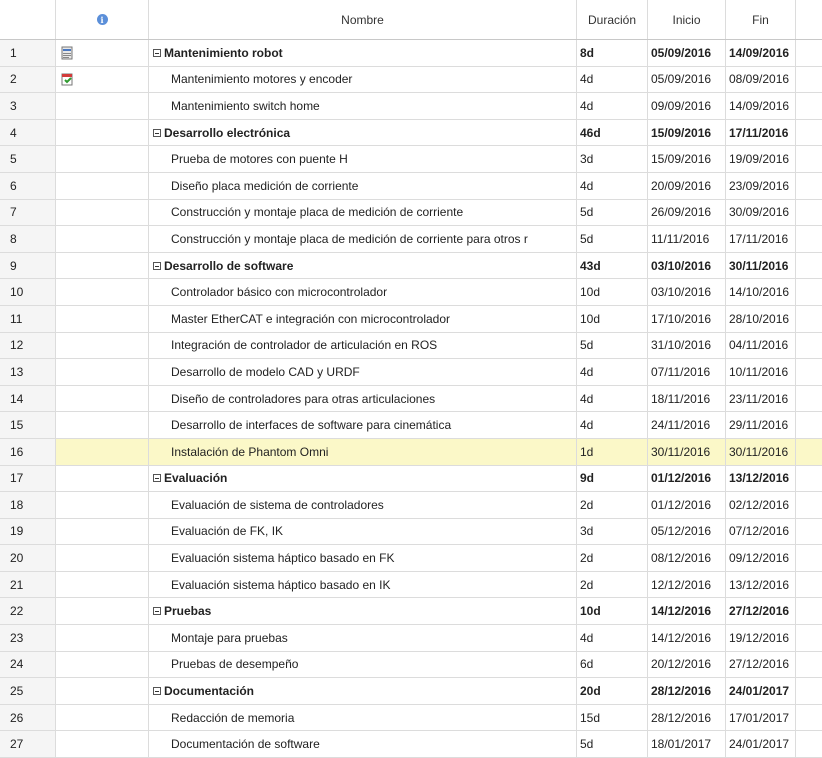  I want to click on row-number: 14, so click(28, 398).